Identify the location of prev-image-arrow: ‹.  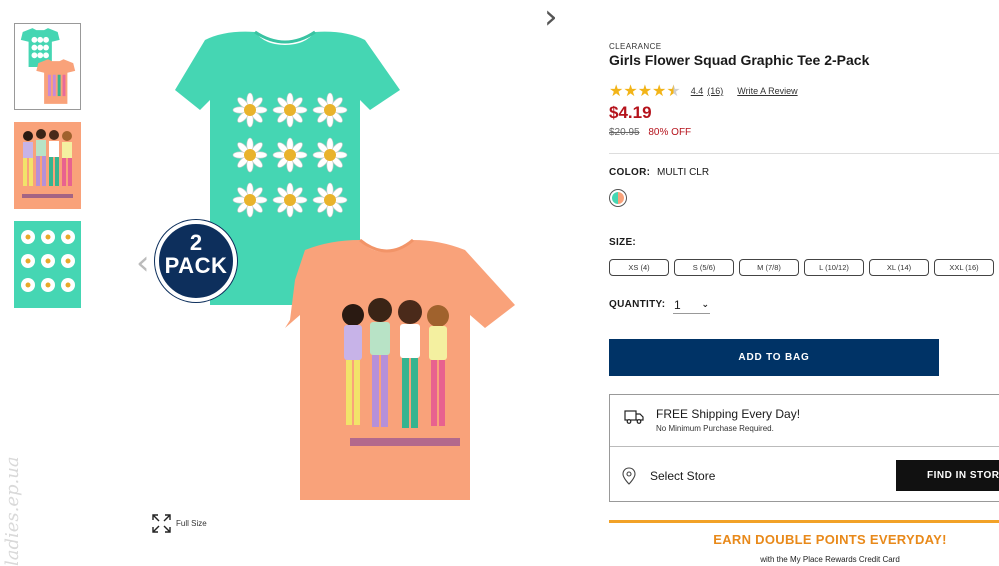
(143, 263).